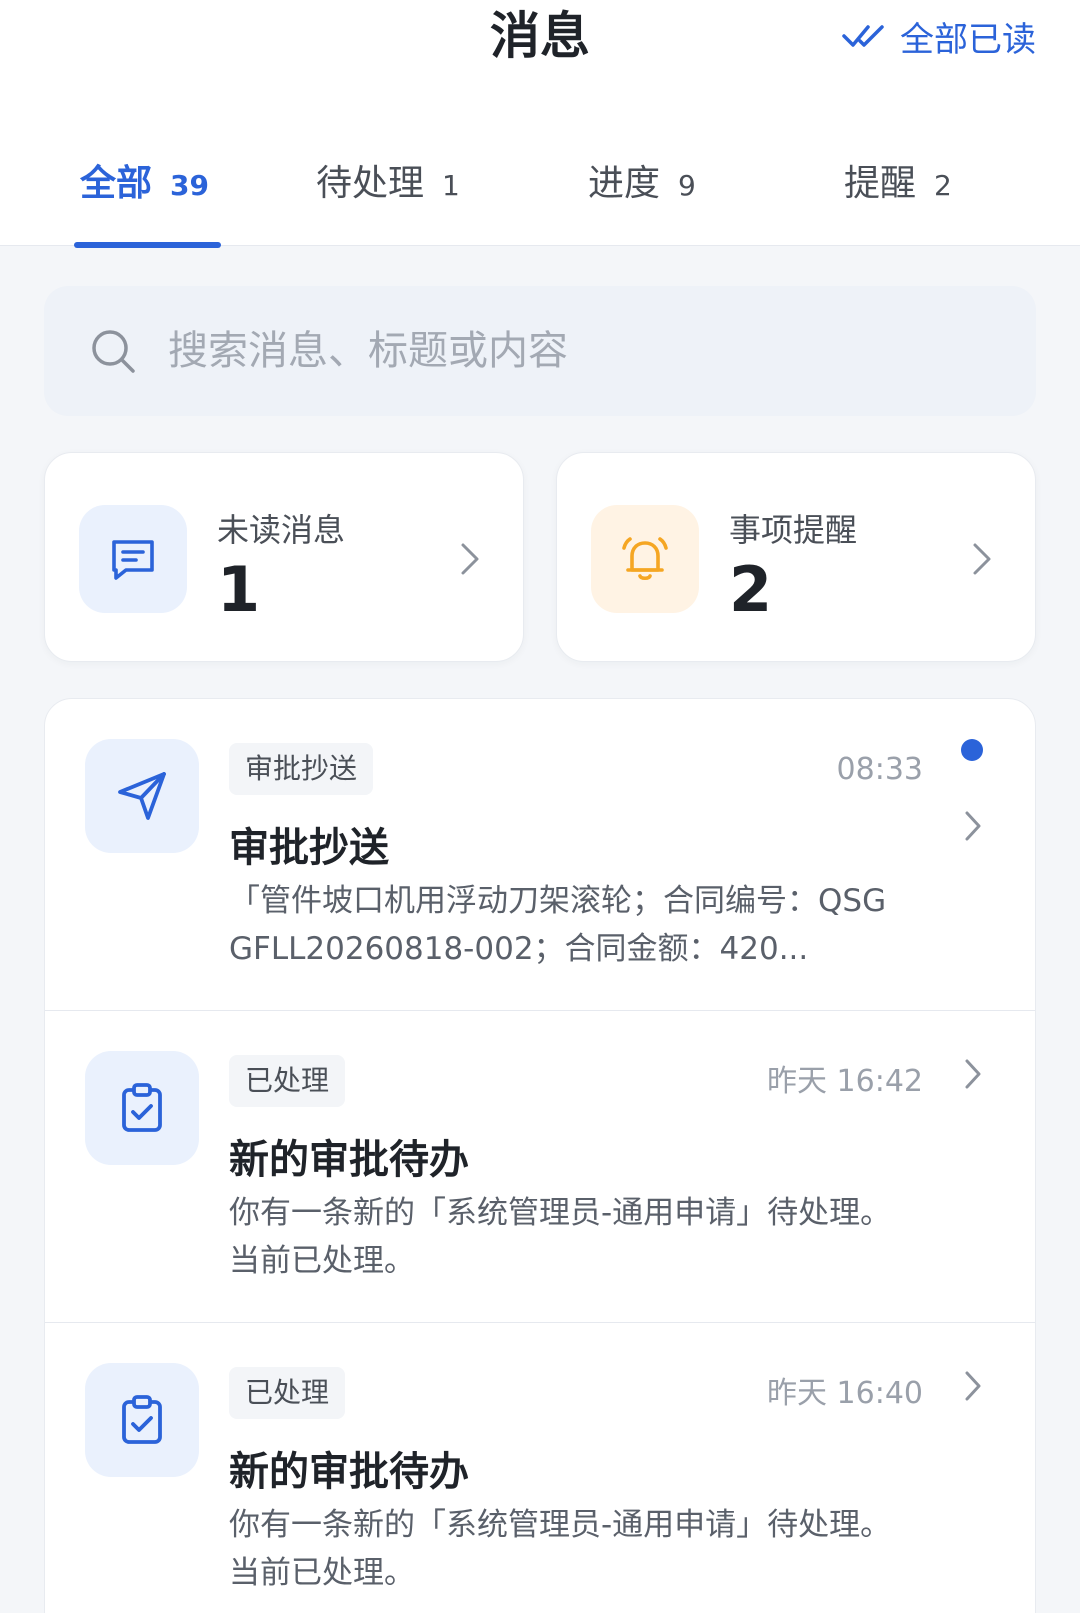 Image resolution: width=1080 pixels, height=1613 pixels. I want to click on bell-icon, so click(645, 559).